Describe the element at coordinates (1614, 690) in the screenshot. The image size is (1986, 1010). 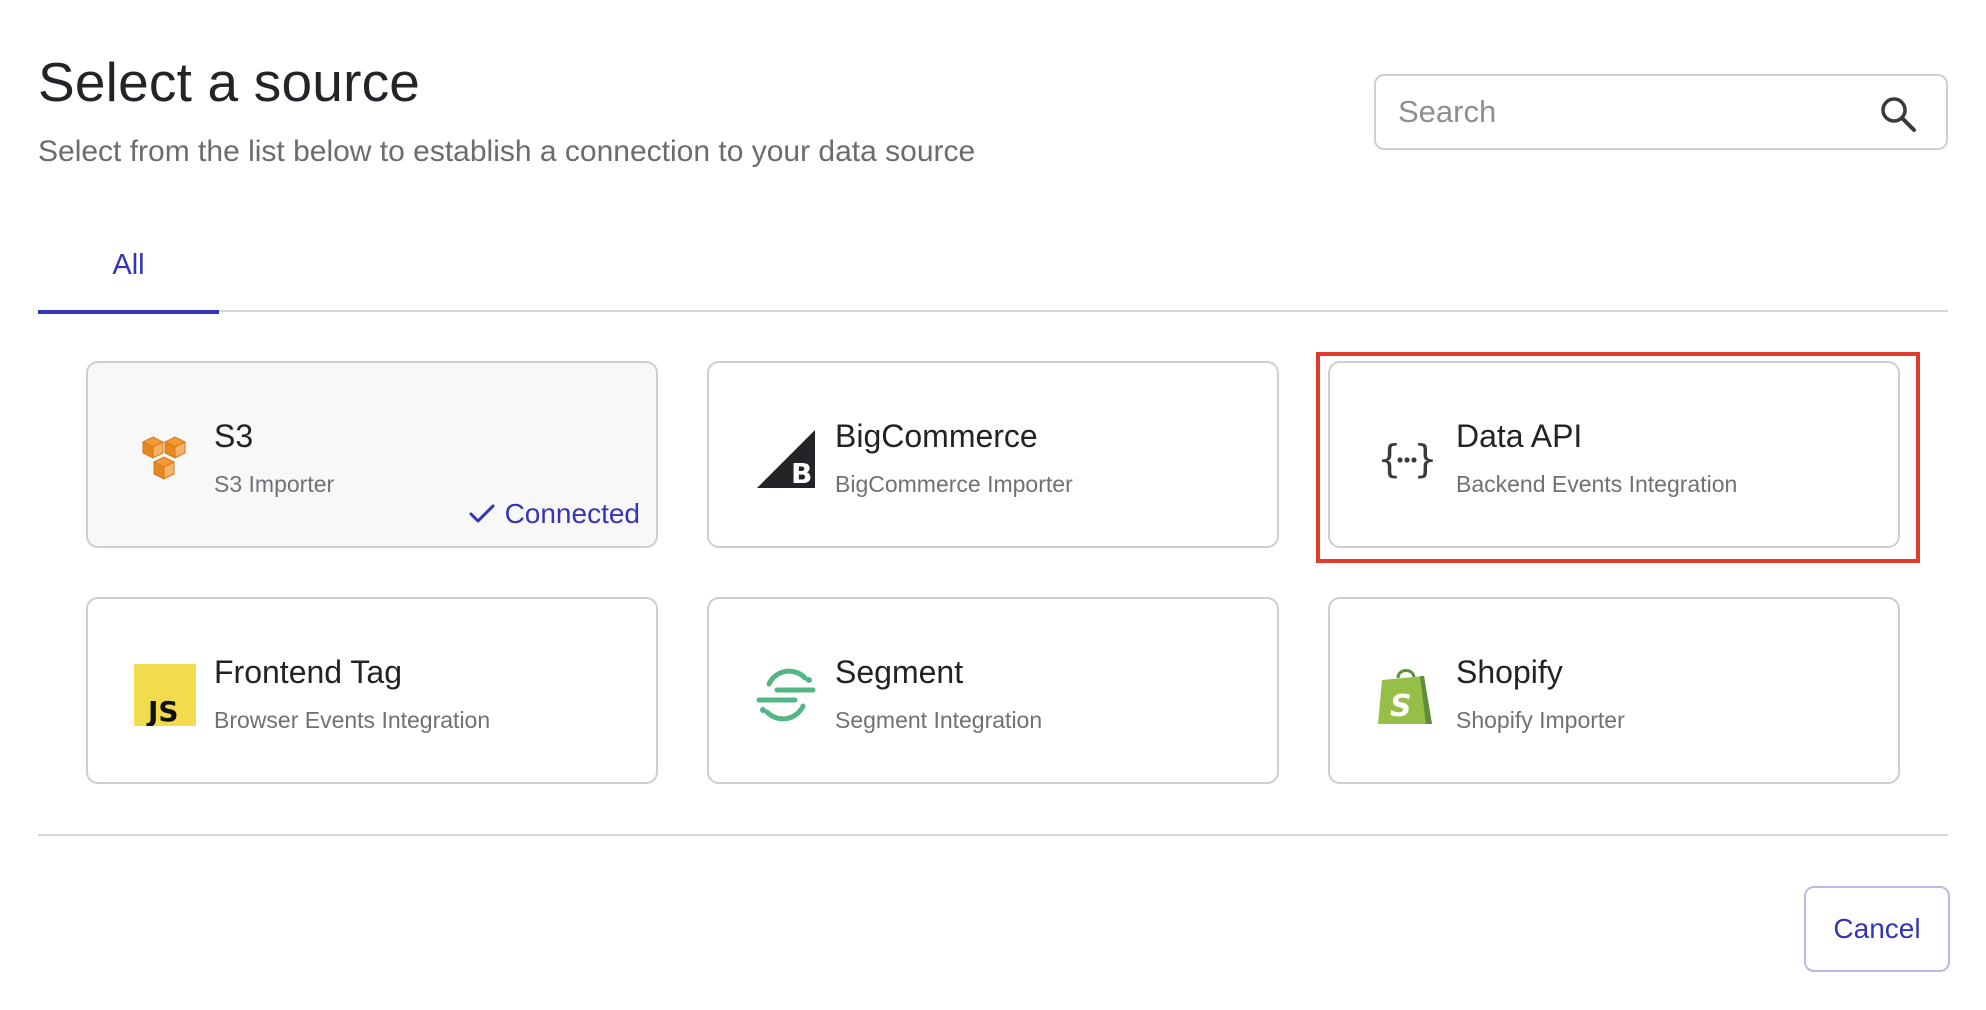
I see `source-card-shopify: S Shopify Shopify Importer` at that location.